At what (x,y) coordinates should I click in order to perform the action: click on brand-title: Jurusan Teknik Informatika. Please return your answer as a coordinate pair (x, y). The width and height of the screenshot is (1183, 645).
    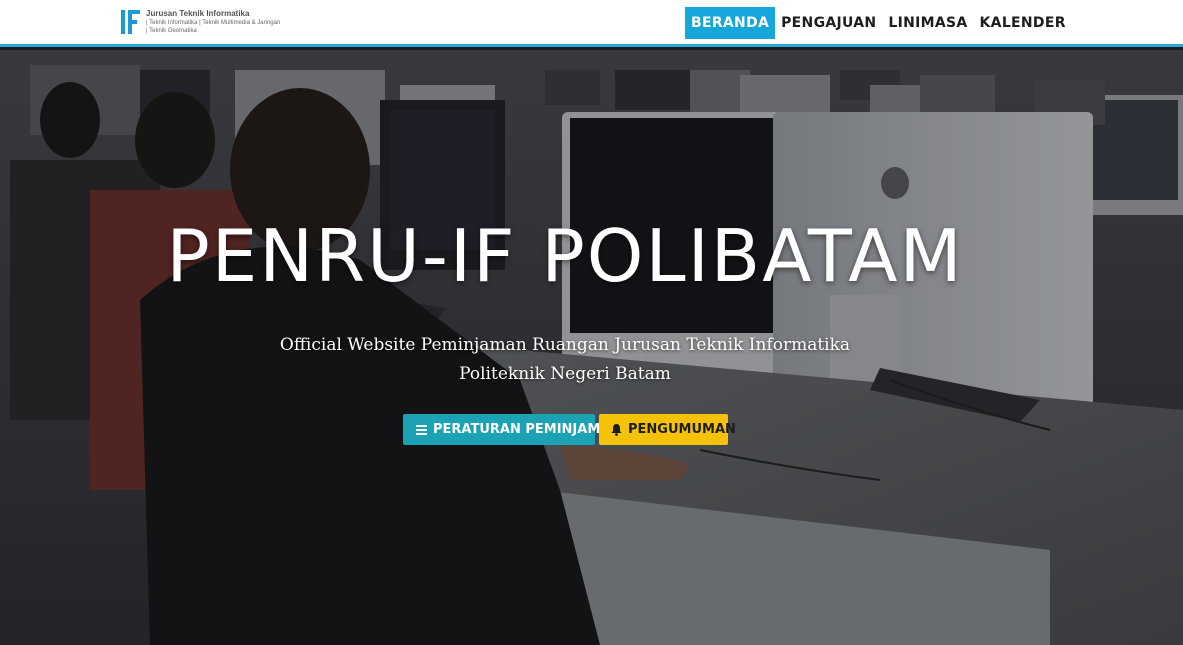
    Looking at the image, I should click on (198, 13).